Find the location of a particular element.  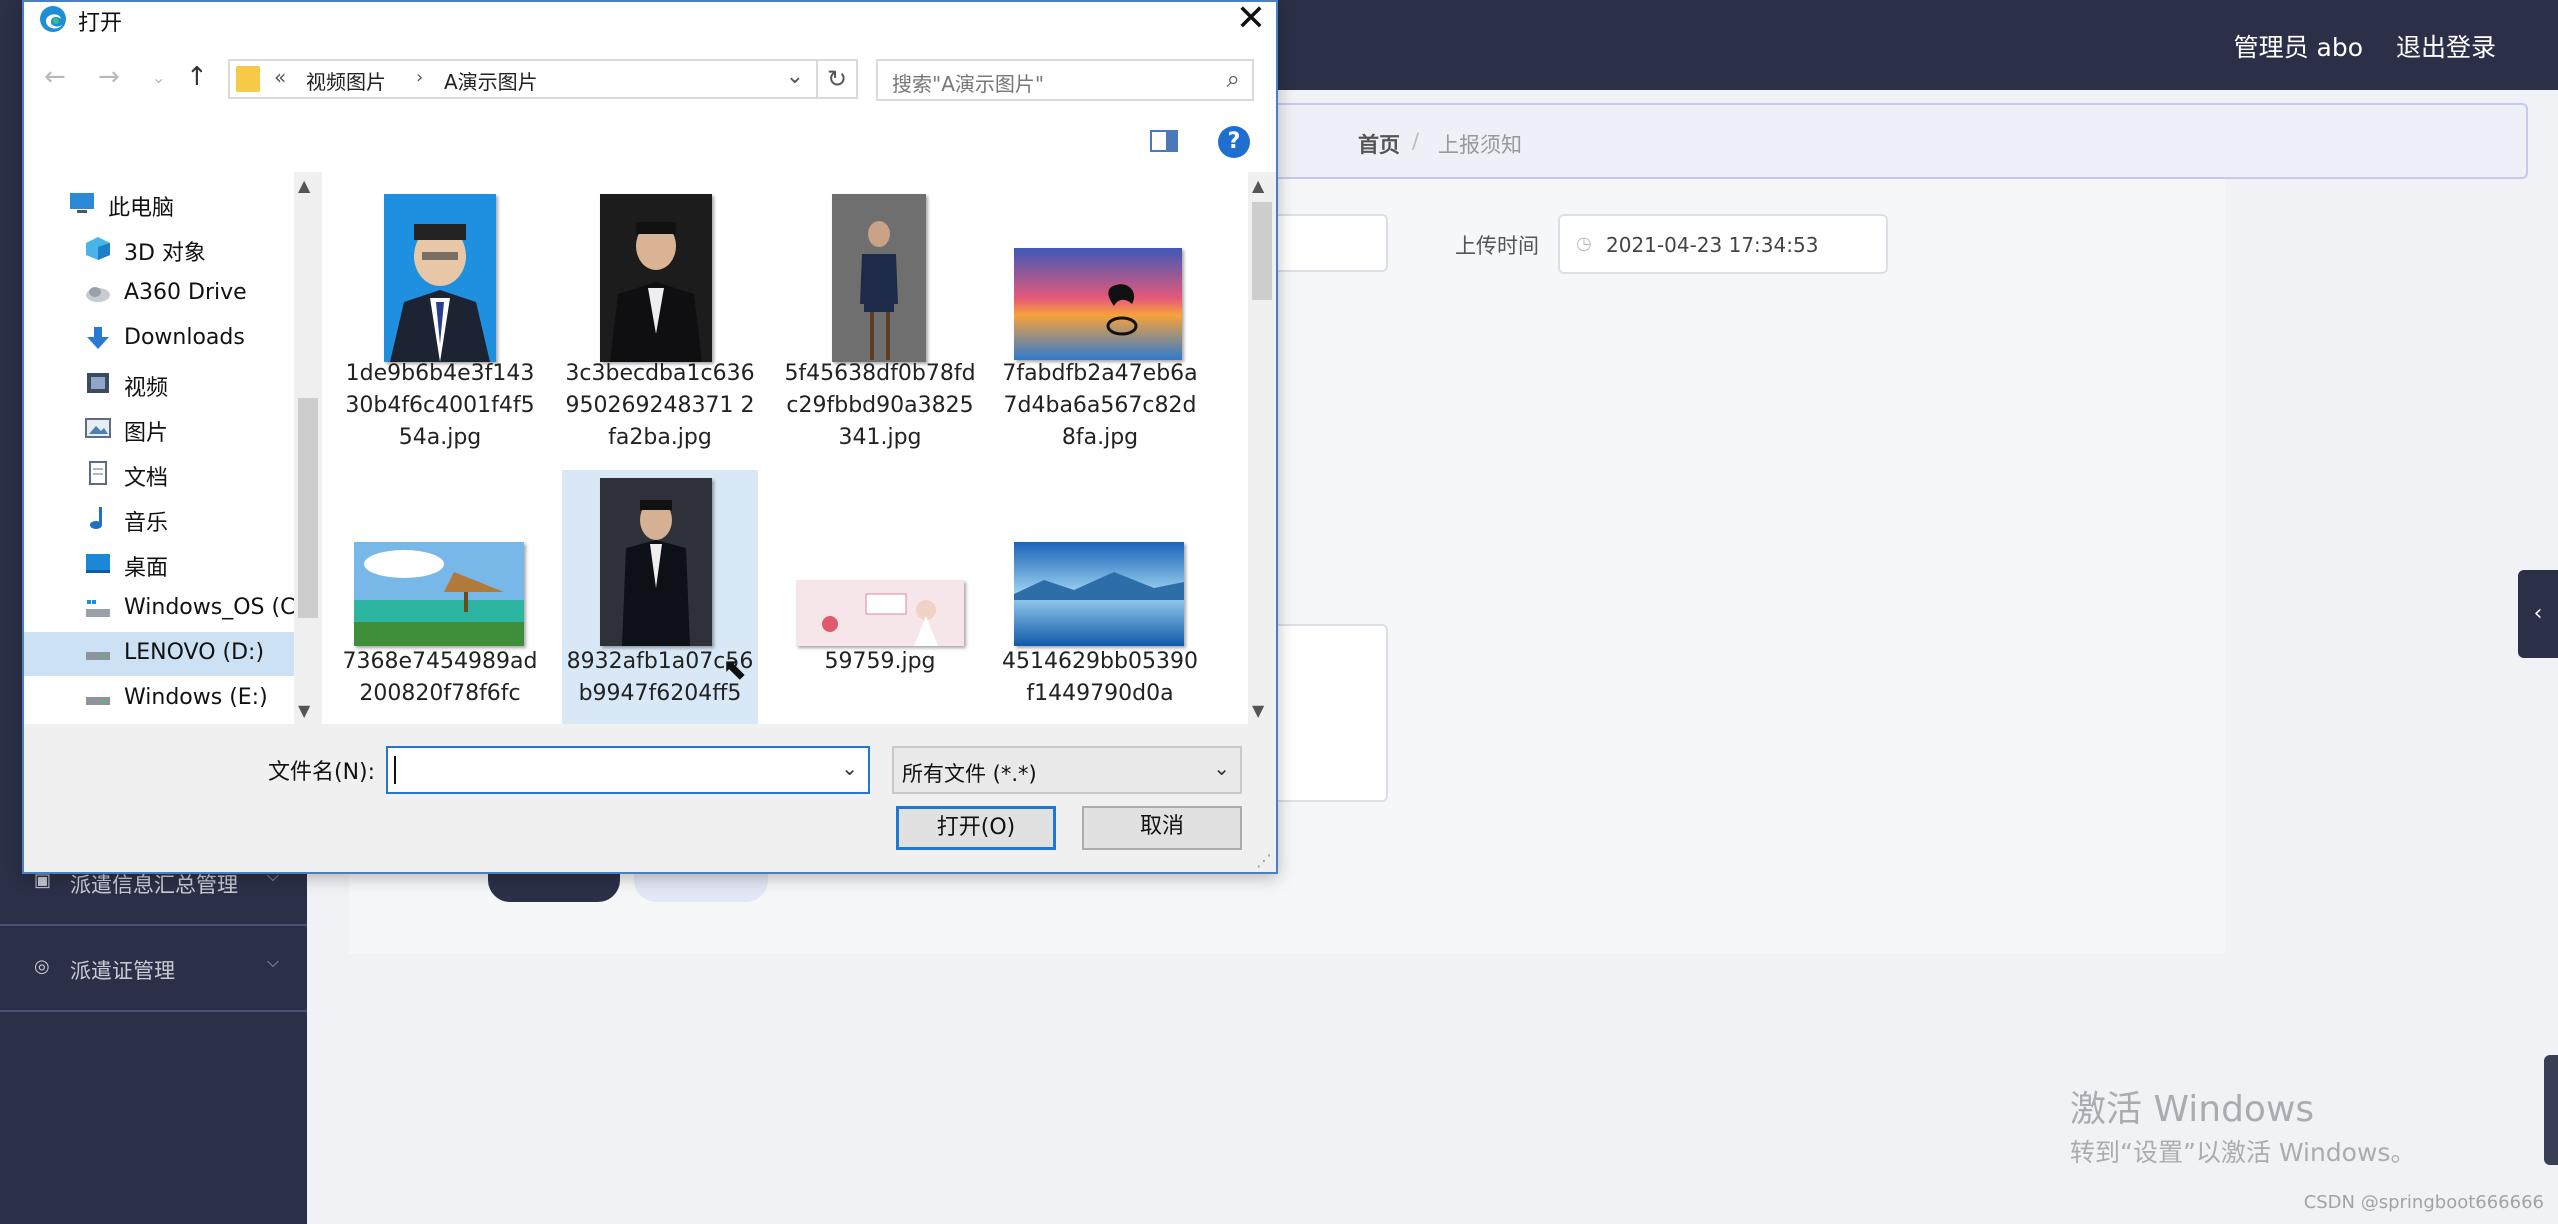

file-item: 4514629bb05390f1449790d0a is located at coordinates (1100, 597).